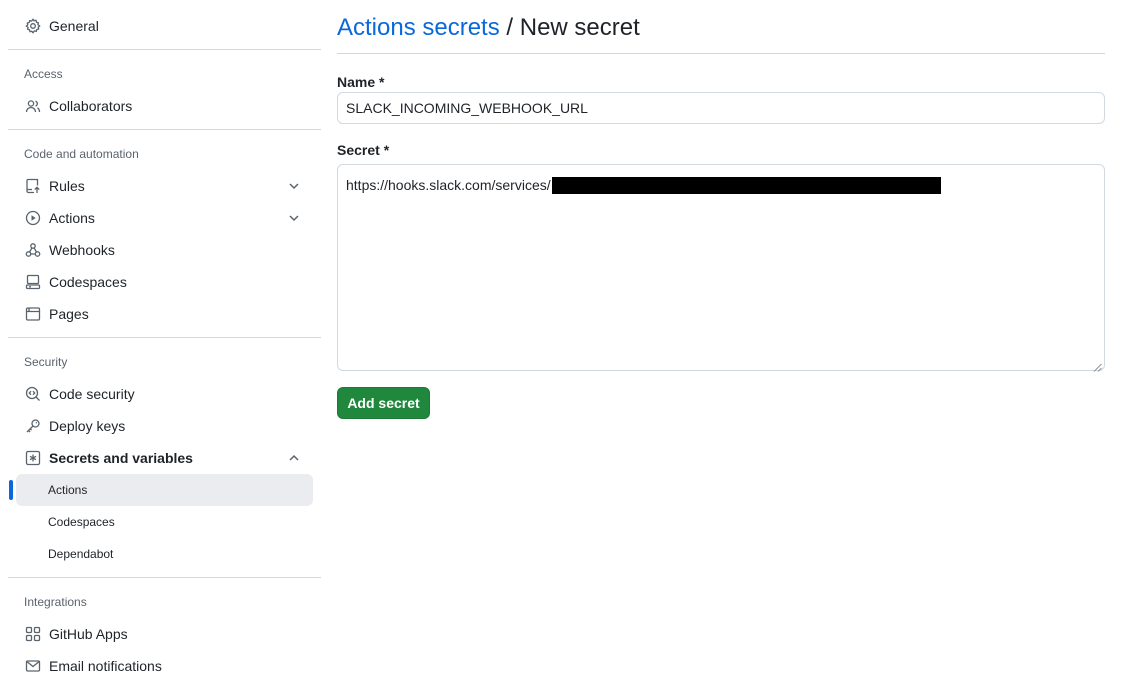 This screenshot has width=1129, height=691. What do you see at coordinates (67, 186) in the screenshot?
I see `sidebar-item-label: Rules` at bounding box center [67, 186].